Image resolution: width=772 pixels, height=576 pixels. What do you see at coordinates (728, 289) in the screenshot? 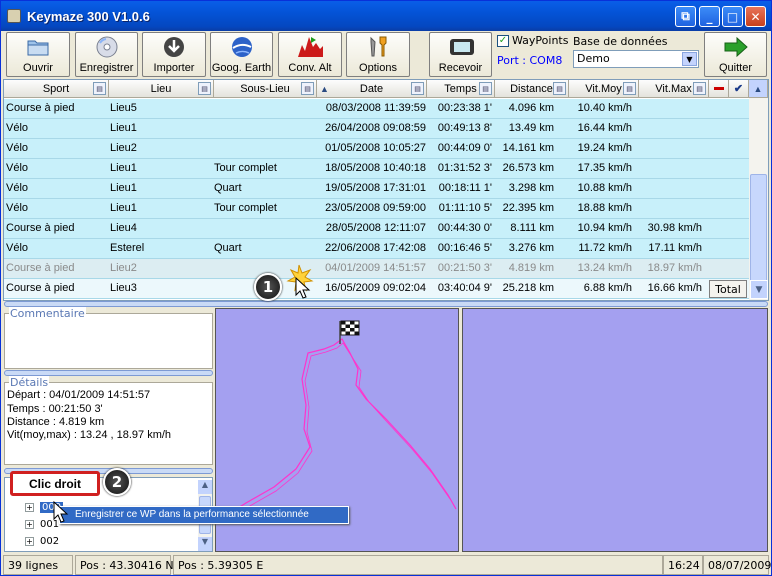
I see `total-button: Total` at bounding box center [728, 289].